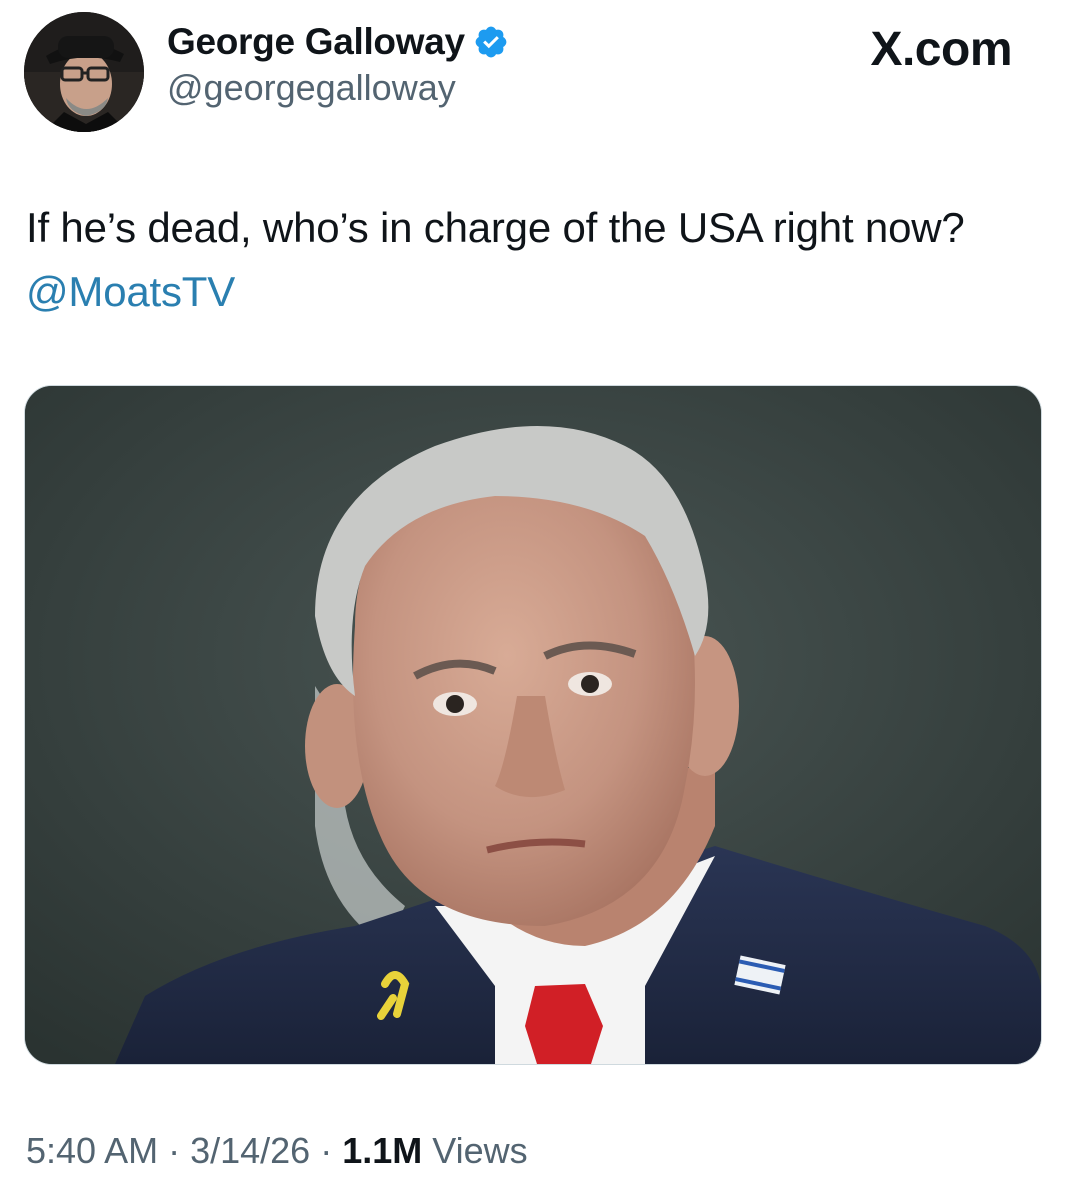 The image size is (1066, 1188). Describe the element at coordinates (338, 65) in the screenshot. I see `author-names: George Galloway @georgegalloway` at that location.